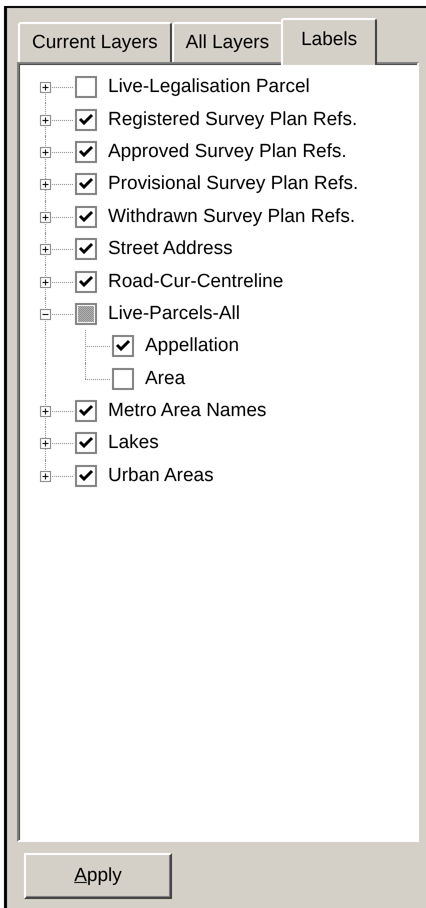 Image resolution: width=426 pixels, height=908 pixels. What do you see at coordinates (228, 42) in the screenshot?
I see `tab: All Layers` at bounding box center [228, 42].